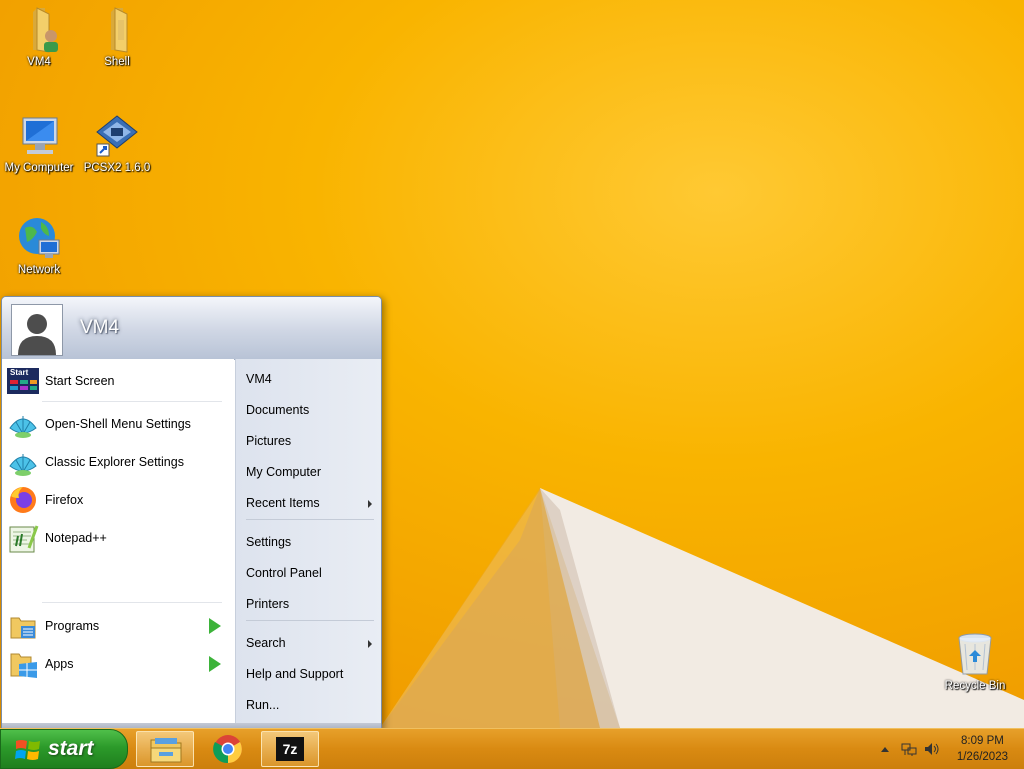 This screenshot has height=769, width=1024. Describe the element at coordinates (975, 654) in the screenshot. I see `recycle-bin-icon` at that location.